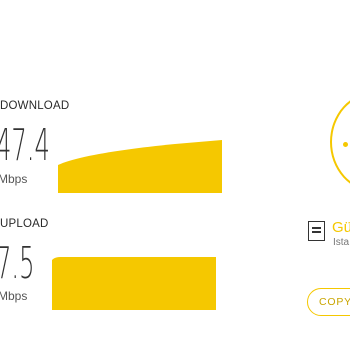 This screenshot has height=350, width=350. I want to click on download-speed-graph, so click(140, 166).